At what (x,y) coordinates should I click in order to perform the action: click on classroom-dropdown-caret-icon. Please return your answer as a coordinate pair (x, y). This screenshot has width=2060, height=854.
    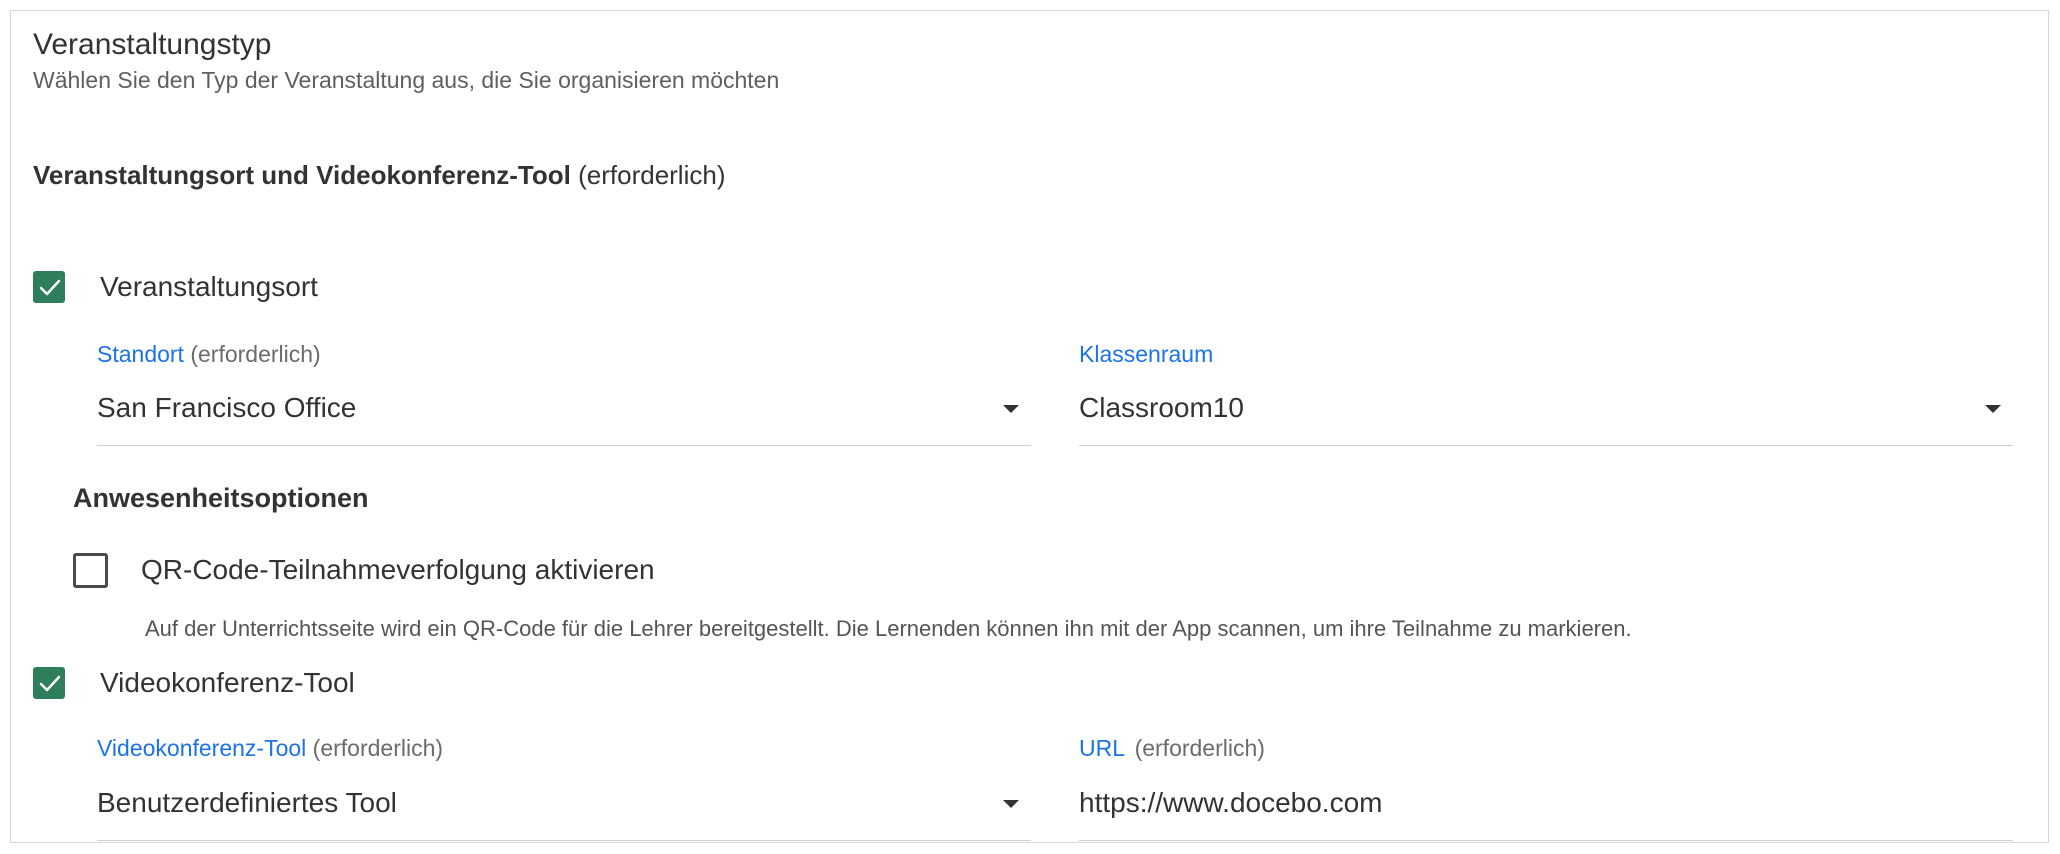
    Looking at the image, I should click on (1993, 409).